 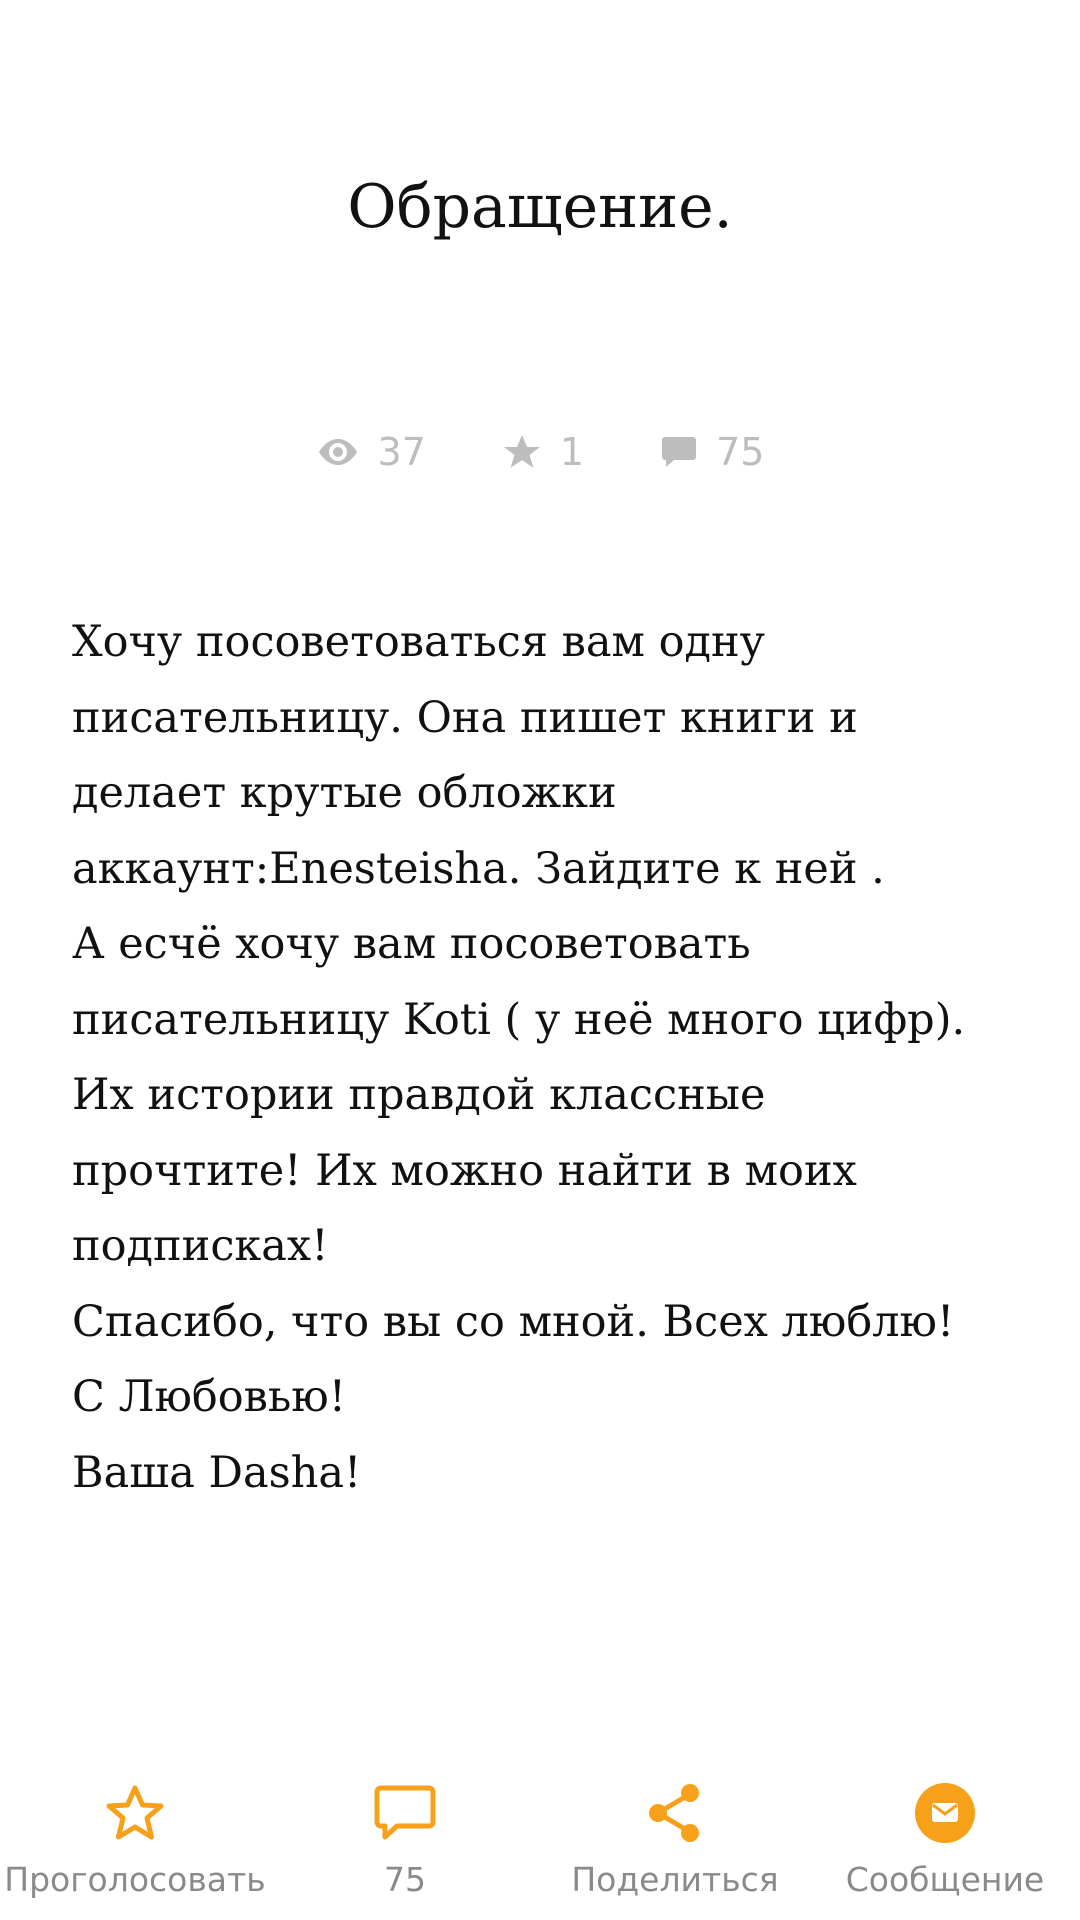 I want to click on star-icon, so click(x=522, y=452).